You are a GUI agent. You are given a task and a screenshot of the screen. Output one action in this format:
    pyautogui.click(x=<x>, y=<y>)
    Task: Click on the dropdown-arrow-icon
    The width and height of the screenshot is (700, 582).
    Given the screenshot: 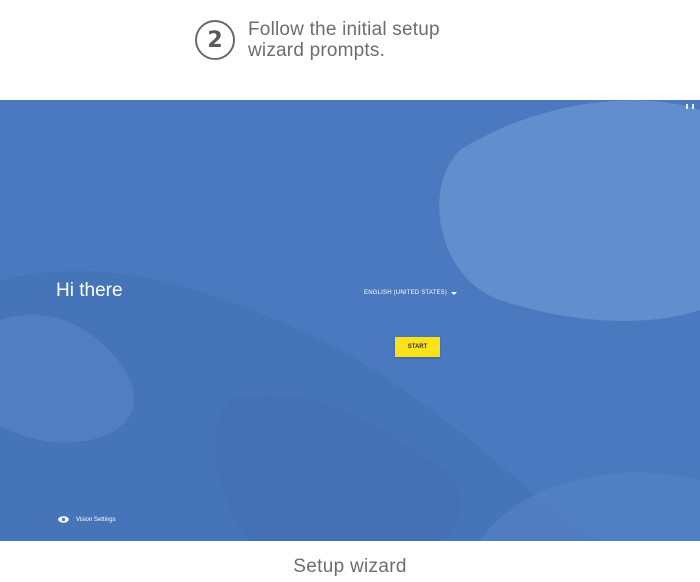 What is the action you would take?
    pyautogui.click(x=454, y=293)
    